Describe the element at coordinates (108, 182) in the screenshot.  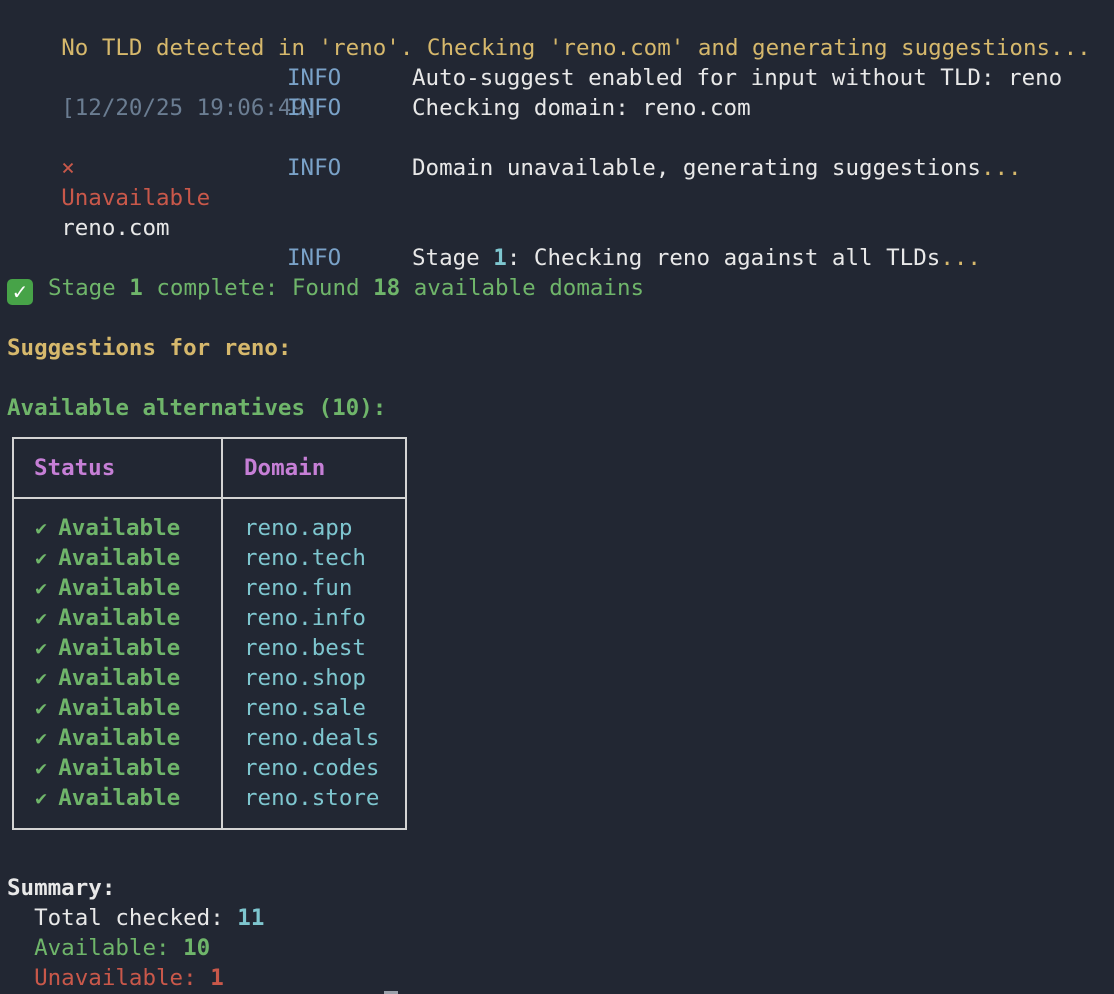
I see `unavailable-result-line: × Unavailable reno.com` at that location.